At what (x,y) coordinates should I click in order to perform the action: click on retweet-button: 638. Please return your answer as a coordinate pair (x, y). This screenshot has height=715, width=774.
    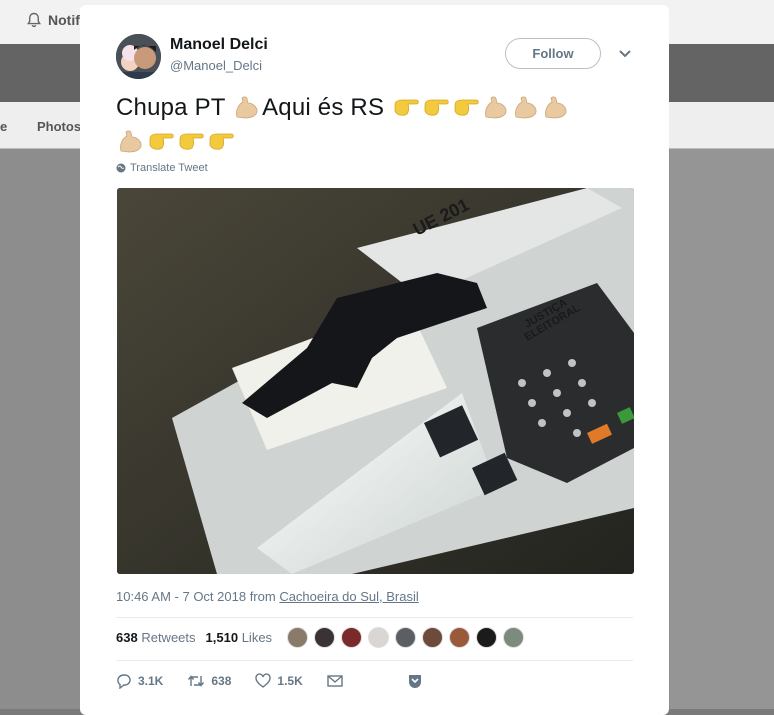
    Looking at the image, I should click on (209, 681).